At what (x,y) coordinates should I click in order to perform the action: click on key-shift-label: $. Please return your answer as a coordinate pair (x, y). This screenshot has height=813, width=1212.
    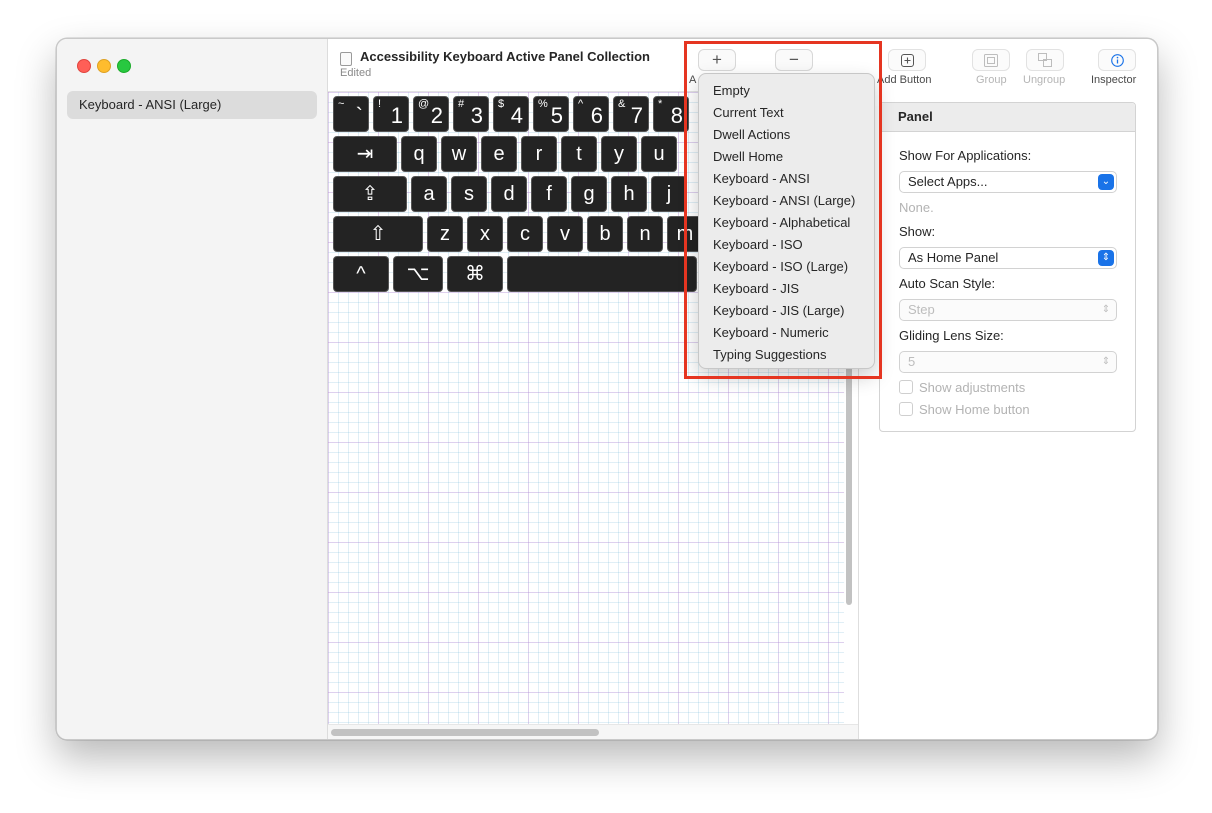
    Looking at the image, I should click on (501, 104).